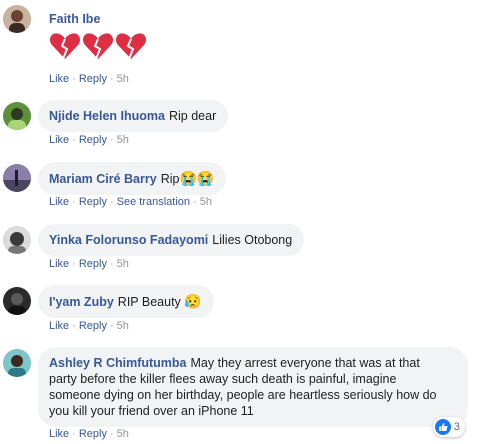  Describe the element at coordinates (74, 19) in the screenshot. I see `comment-author: Faith Ibe` at that location.